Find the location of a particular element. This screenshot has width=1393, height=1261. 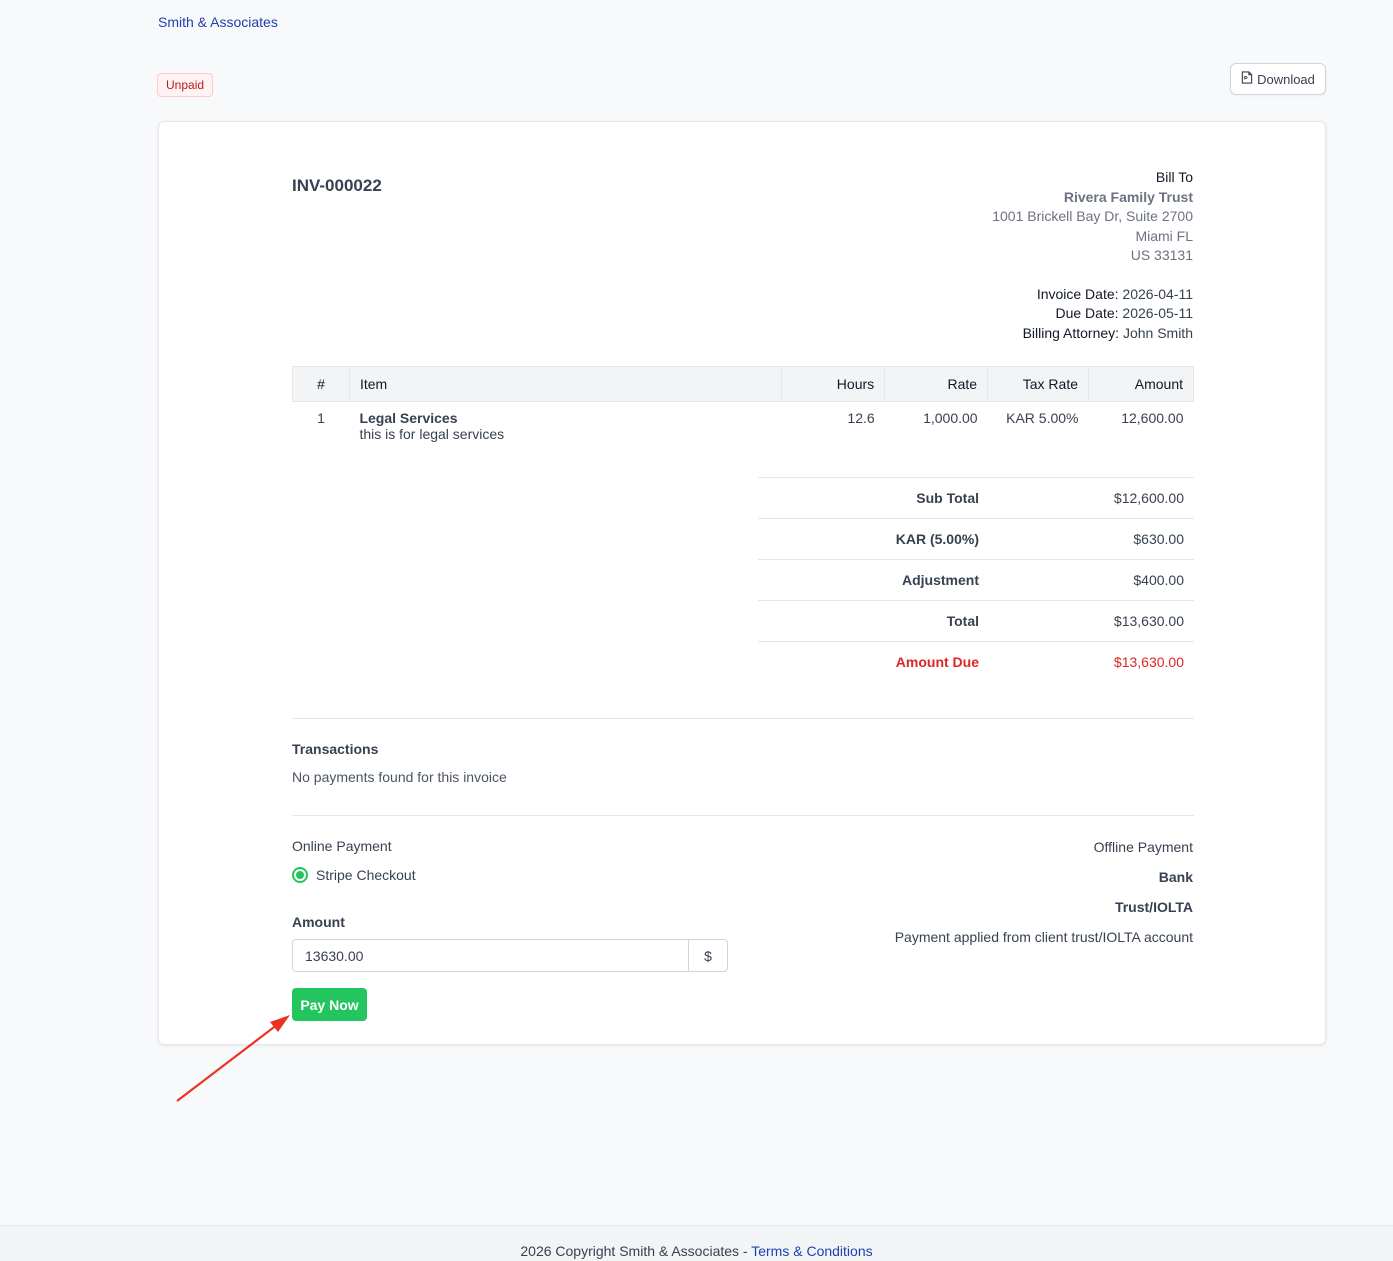

col-tax-rate: Tax Rate is located at coordinates (1038, 384).